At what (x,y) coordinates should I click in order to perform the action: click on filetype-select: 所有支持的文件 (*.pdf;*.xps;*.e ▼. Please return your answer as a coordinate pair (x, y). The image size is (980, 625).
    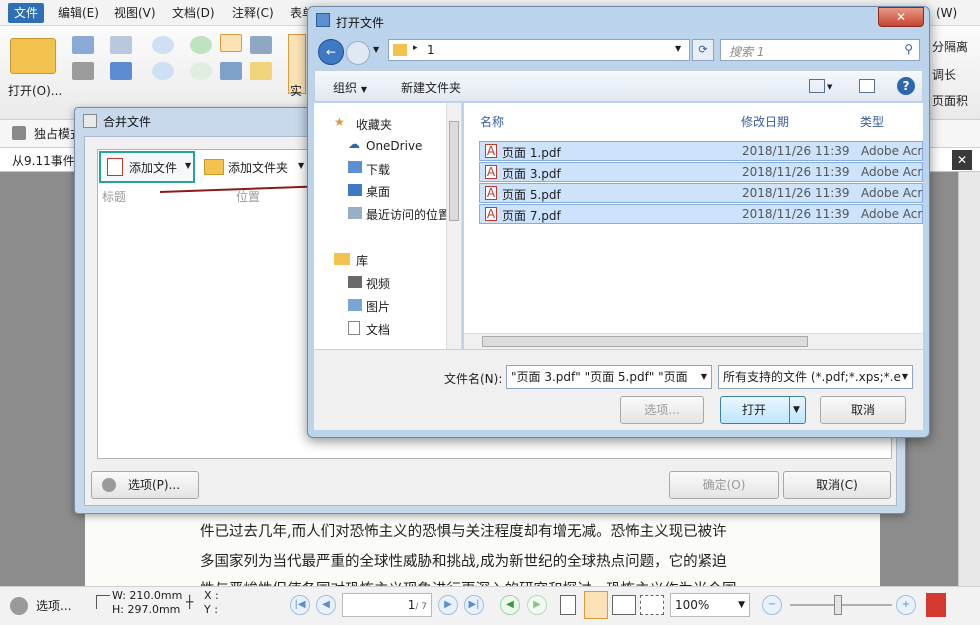
    Looking at the image, I should click on (815, 377).